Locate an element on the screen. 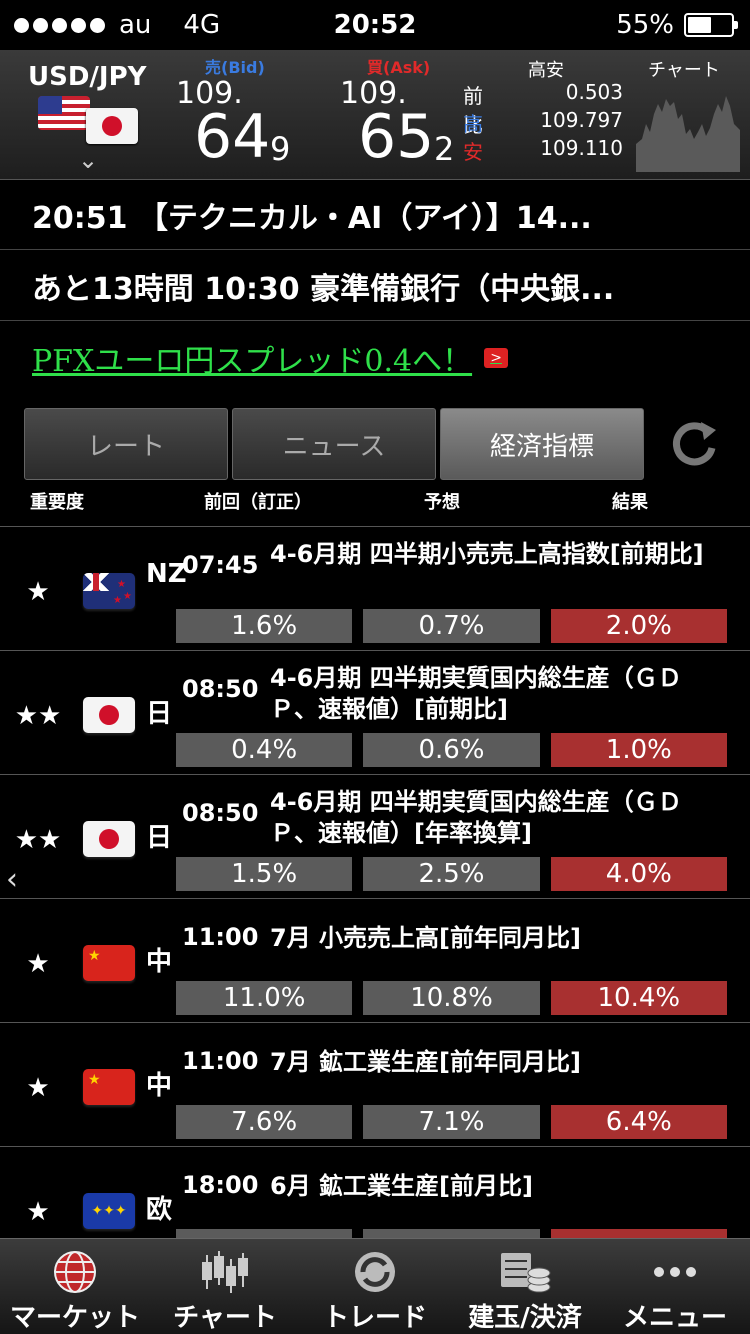  column-headers: 重要度 前回（訂正） 予想 結果 is located at coordinates (375, 503).